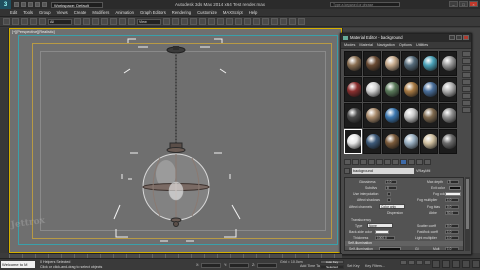 The image size is (480, 270). What do you see at coordinates (385, 238) in the screenshot?
I see `thickness-spinner: 1000.0` at bounding box center [385, 238].